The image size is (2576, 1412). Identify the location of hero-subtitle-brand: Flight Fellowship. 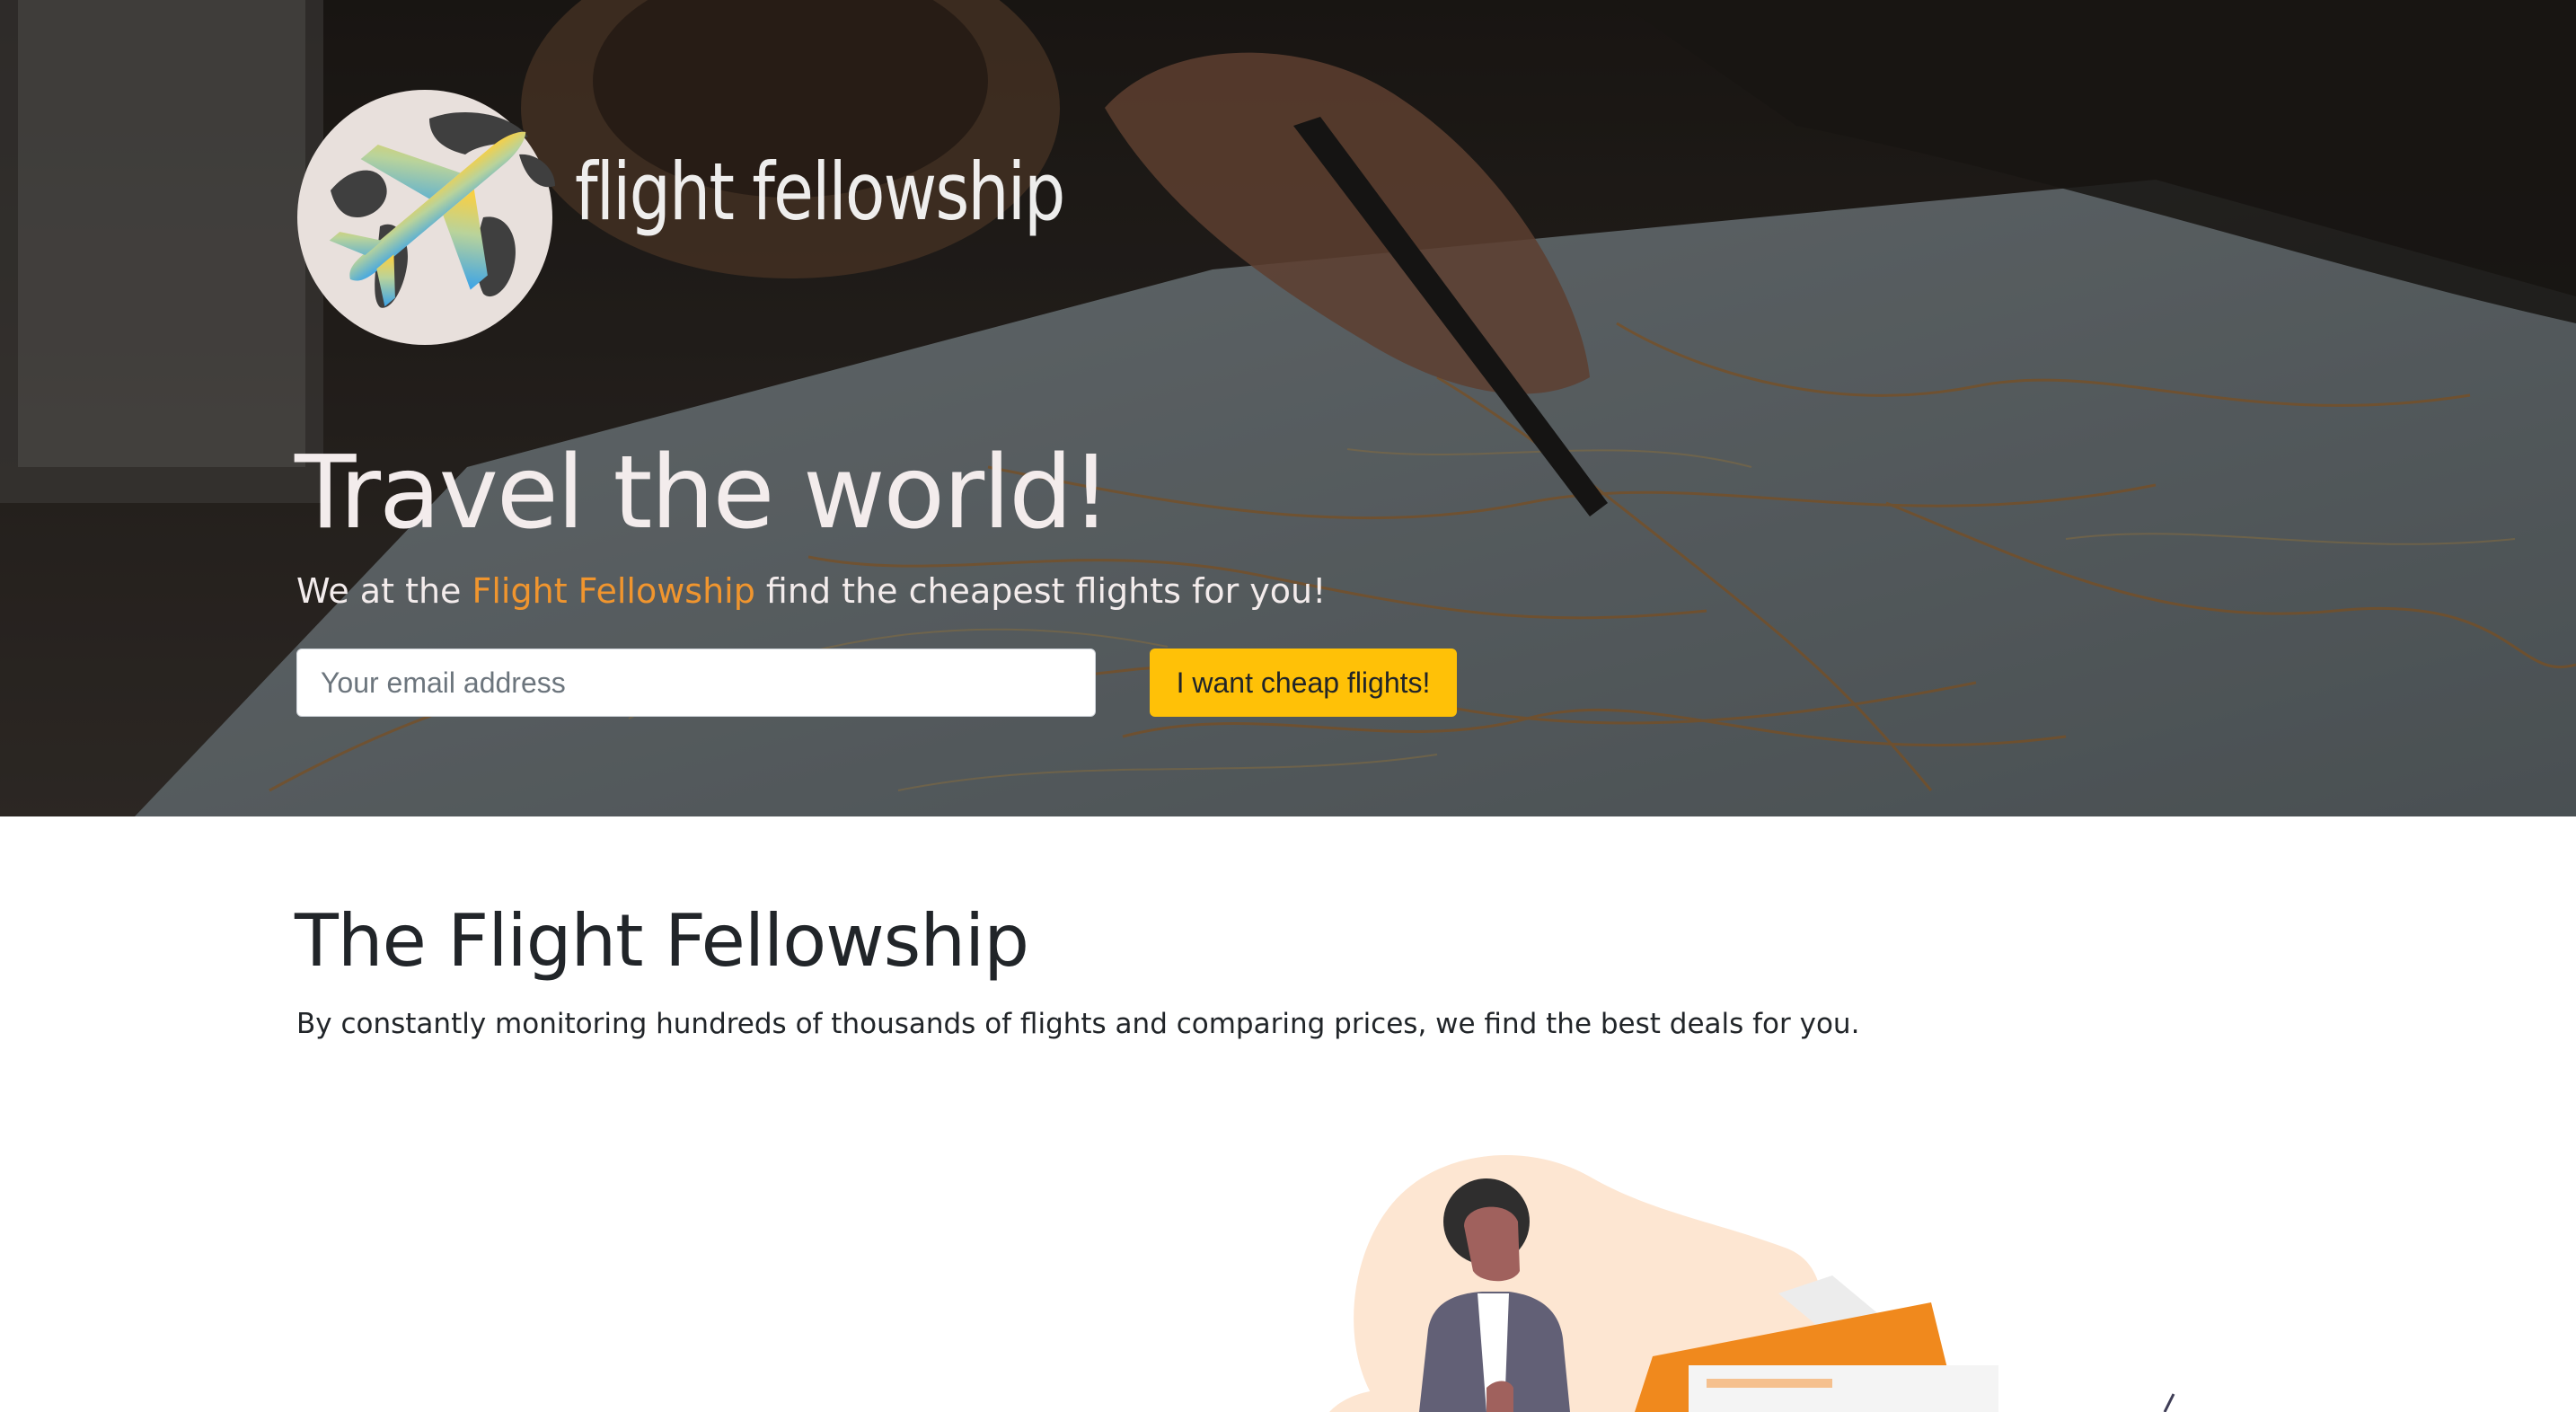
(613, 591).